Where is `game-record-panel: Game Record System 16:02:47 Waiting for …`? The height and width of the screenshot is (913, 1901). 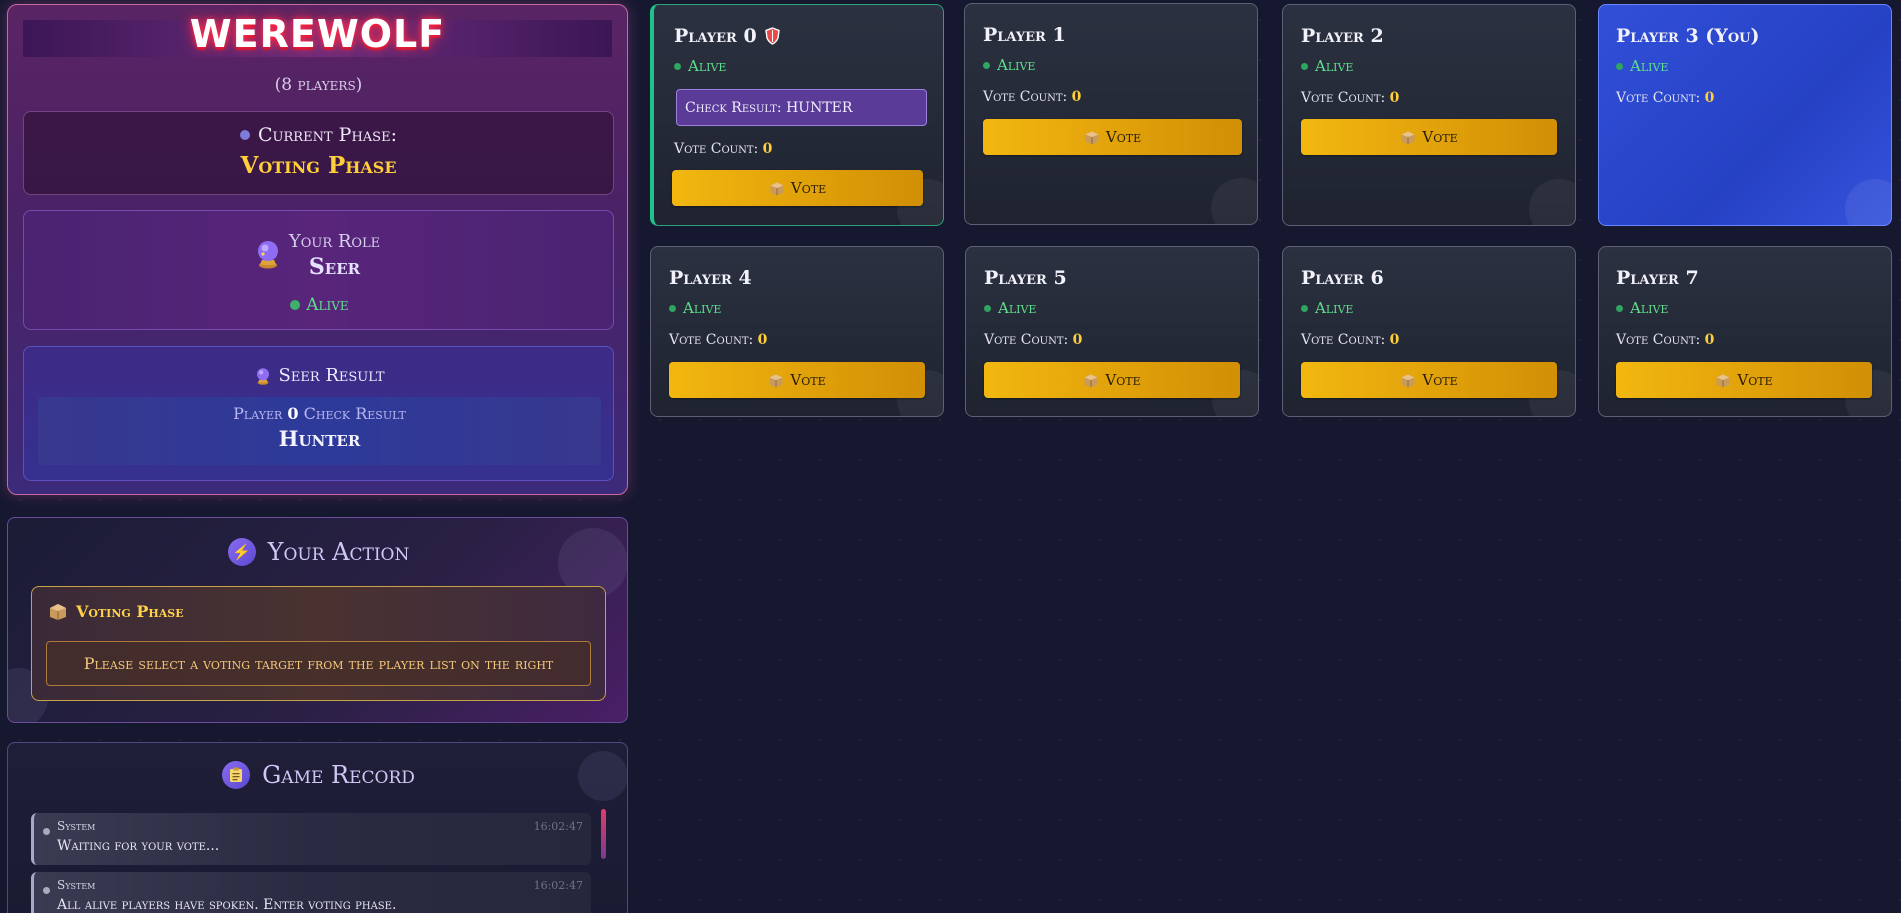
game-record-panel: Game Record System 16:02:47 Waiting for … is located at coordinates (317, 827).